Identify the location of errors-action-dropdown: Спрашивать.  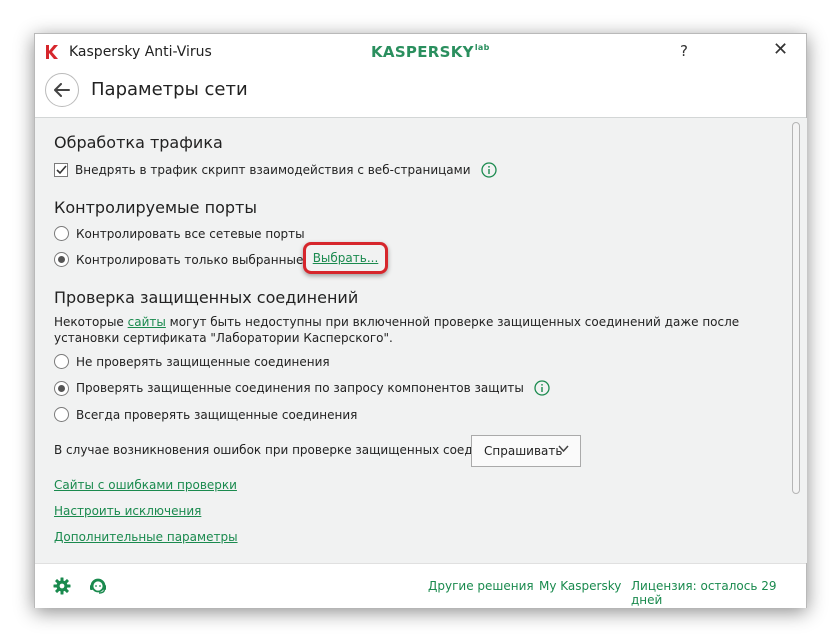
(526, 451).